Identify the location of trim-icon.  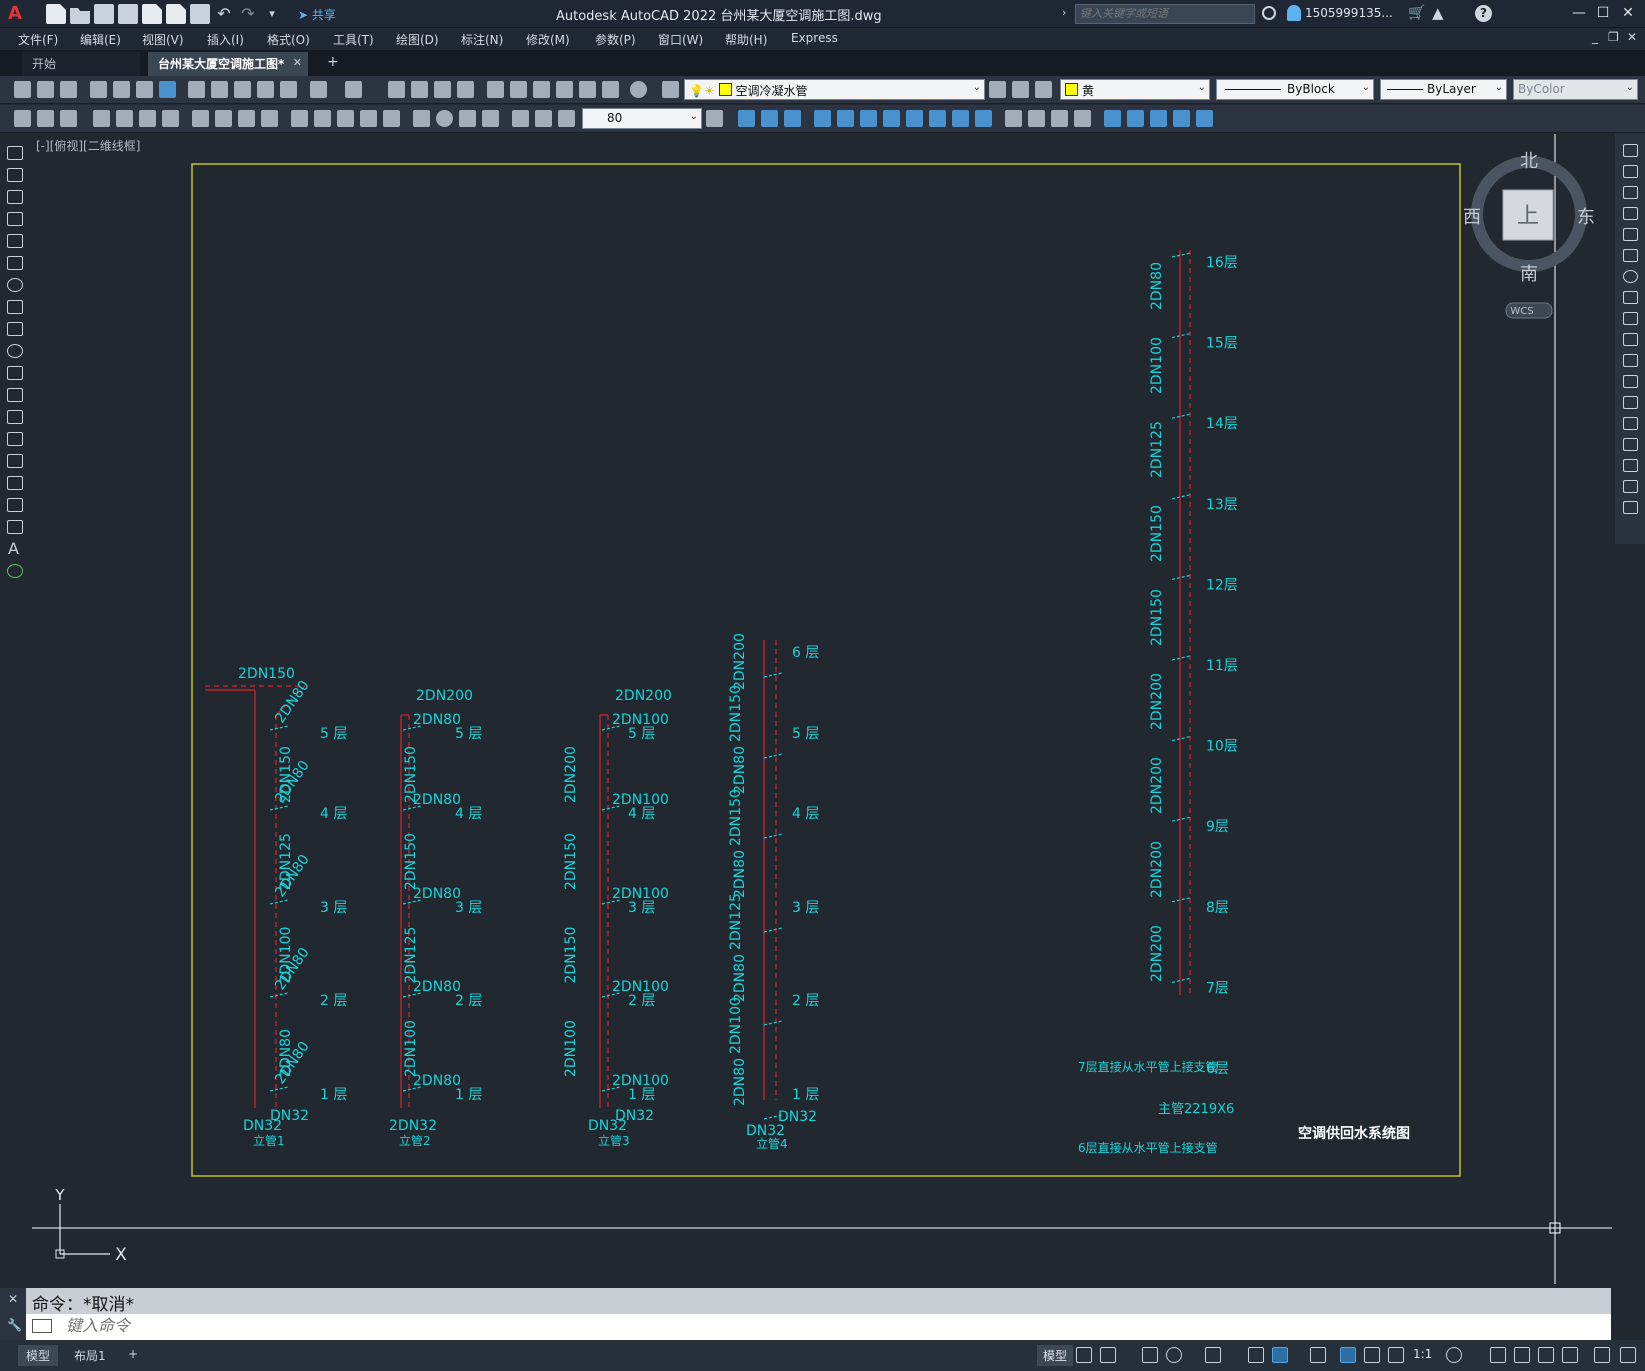
(937, 118).